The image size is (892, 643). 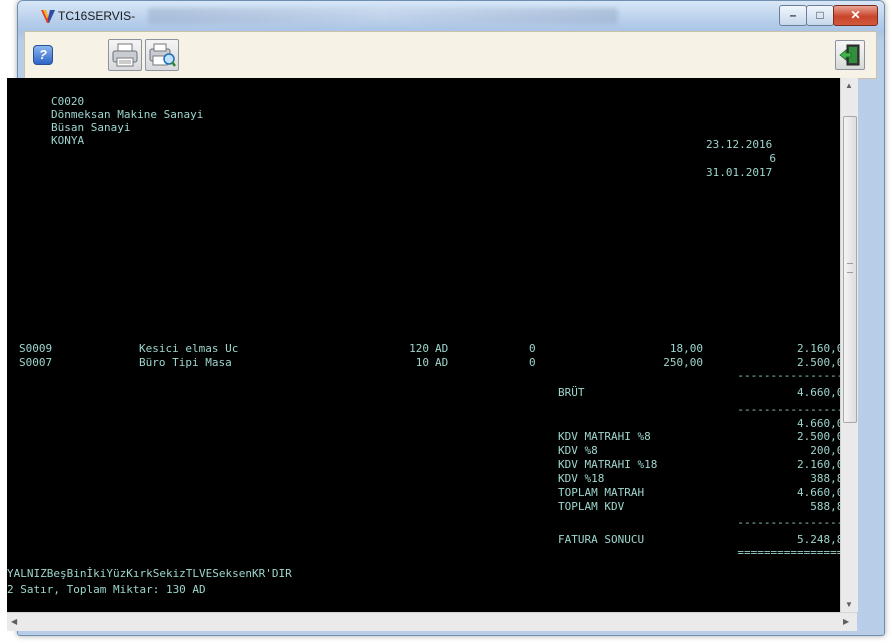 I want to click on gross-value: 4.660,00, so click(x=818, y=392).